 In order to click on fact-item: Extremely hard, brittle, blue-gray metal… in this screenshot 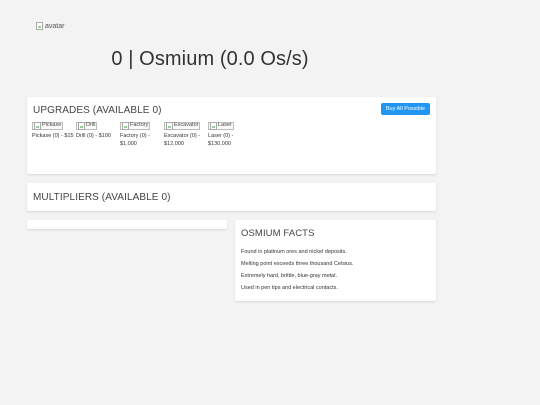, I will do `click(289, 276)`.